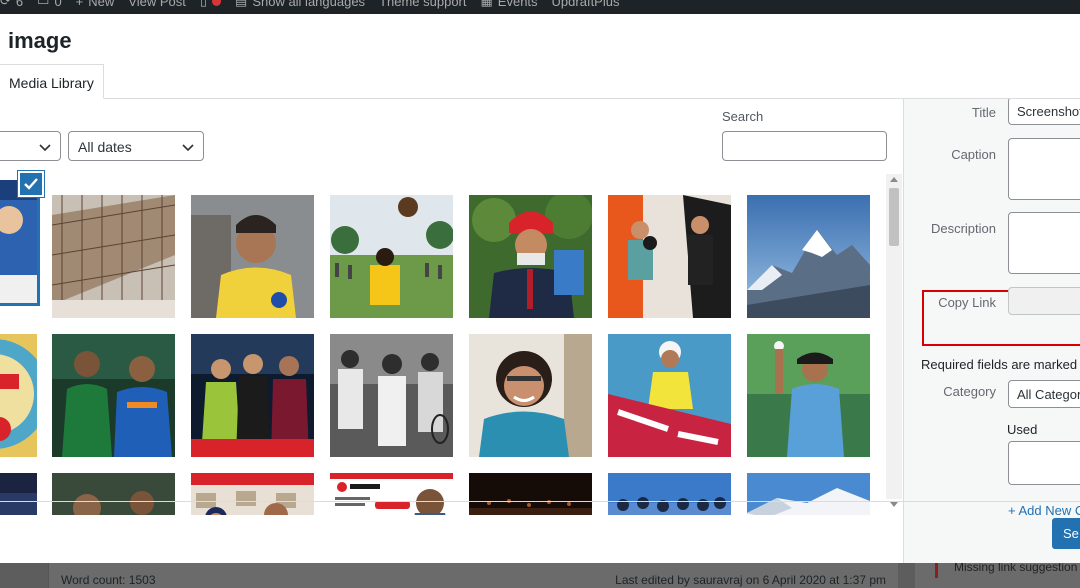 The height and width of the screenshot is (588, 1080). I want to click on yoast-icon: ▯, so click(203, 4).